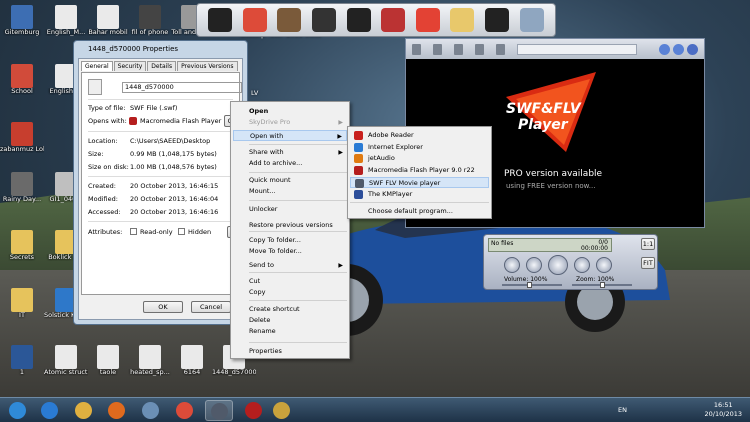 Image resolution: width=750 pixels, height=422 pixels. Describe the element at coordinates (290, 351) in the screenshot. I see `menu-item-properties: Properties` at that location.